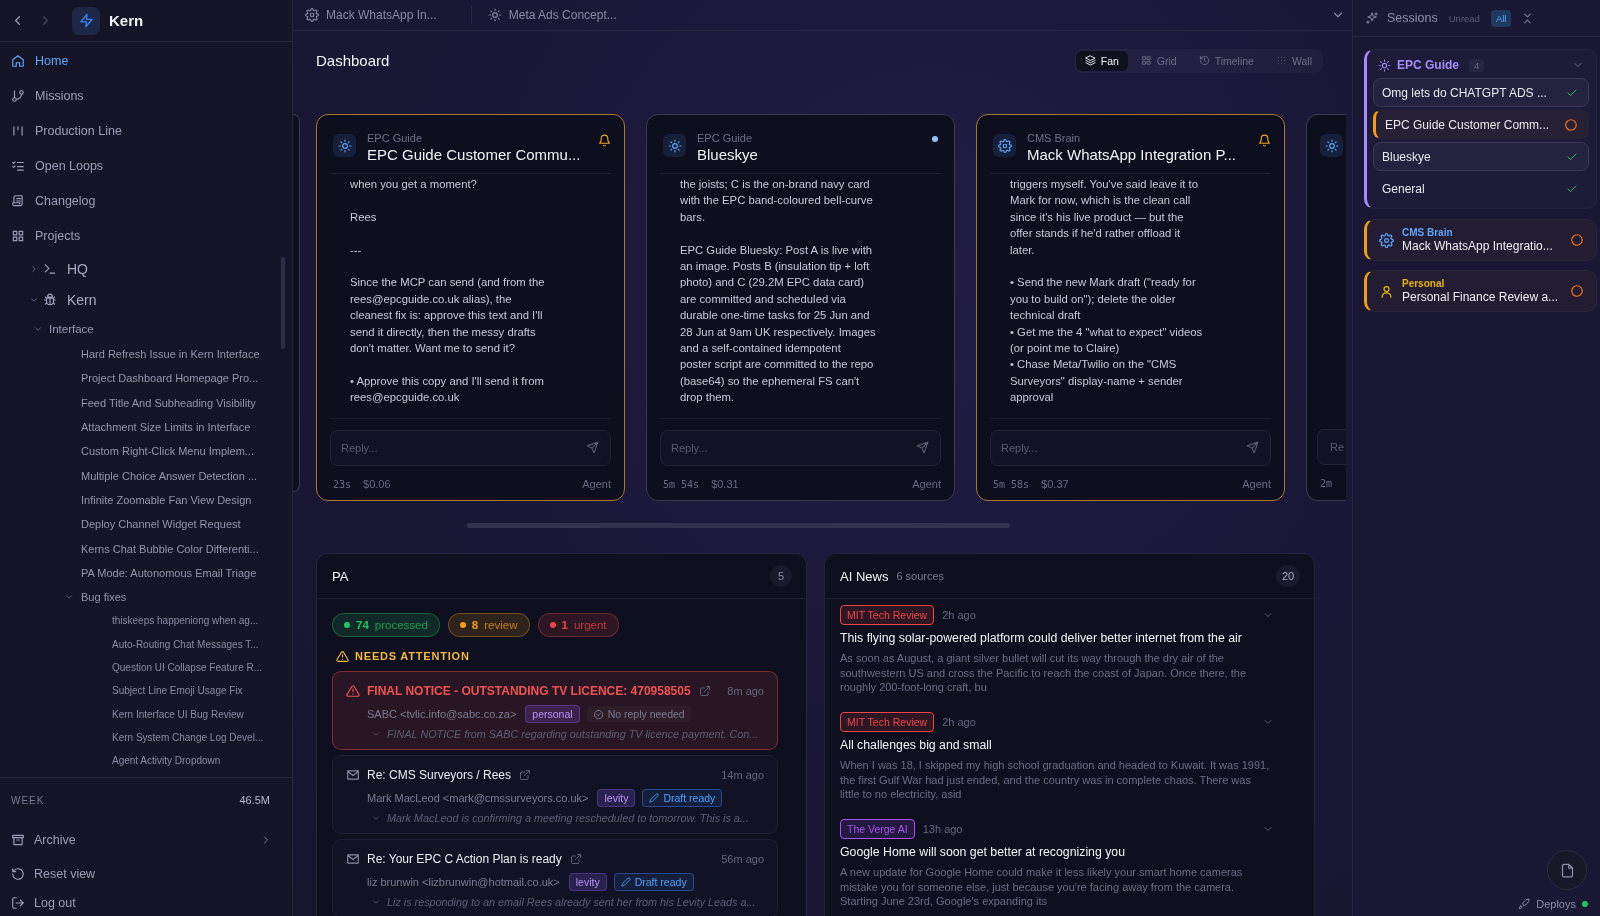 The image size is (1600, 916). Describe the element at coordinates (1293, 60) in the screenshot. I see `view-tab: Wall` at that location.